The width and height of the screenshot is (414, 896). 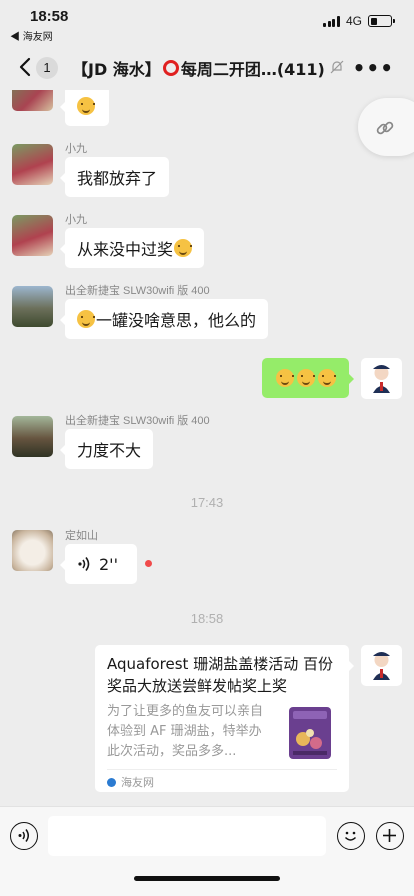 What do you see at coordinates (81, 536) in the screenshot?
I see `sender-name: 定如山` at bounding box center [81, 536].